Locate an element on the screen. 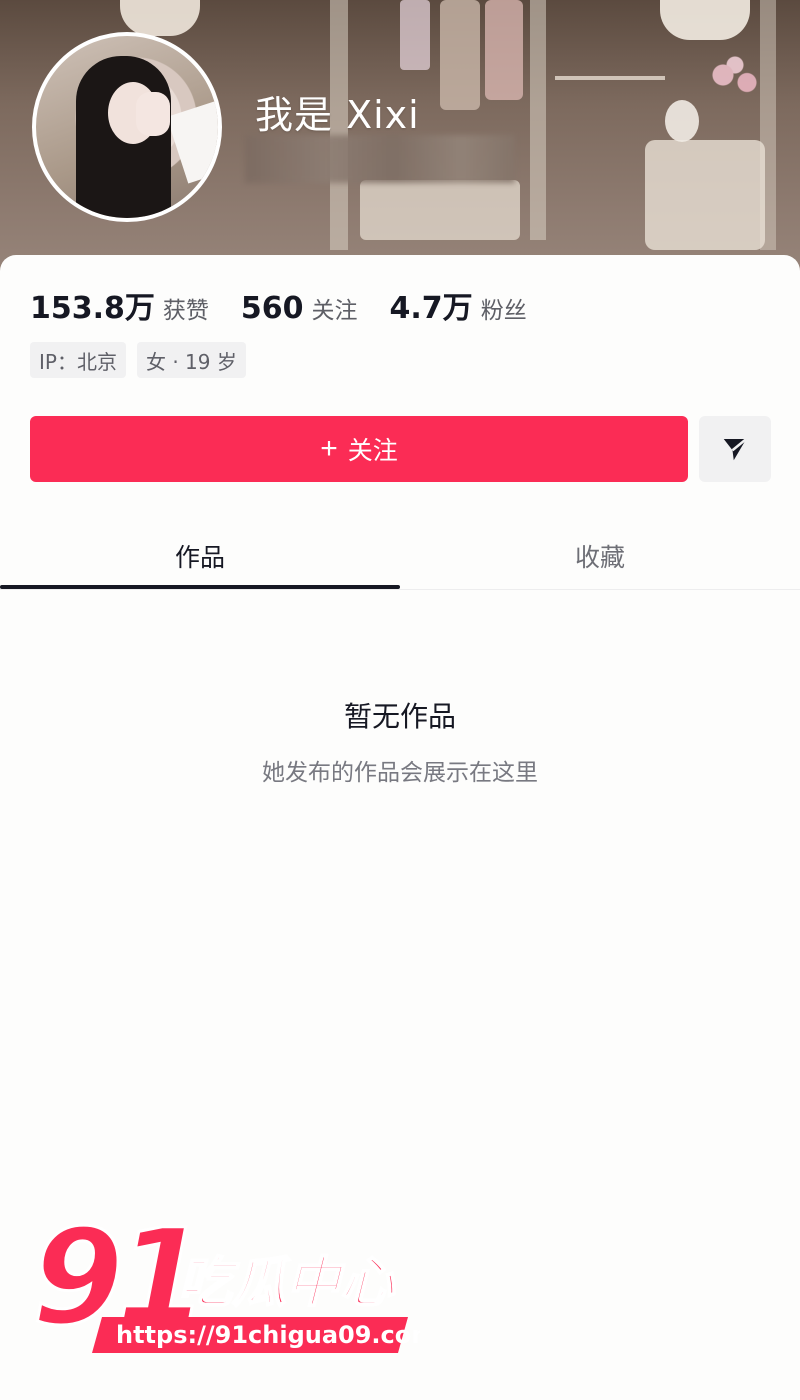 This screenshot has height=1400, width=800. tab-works: 作品 is located at coordinates (200, 556).